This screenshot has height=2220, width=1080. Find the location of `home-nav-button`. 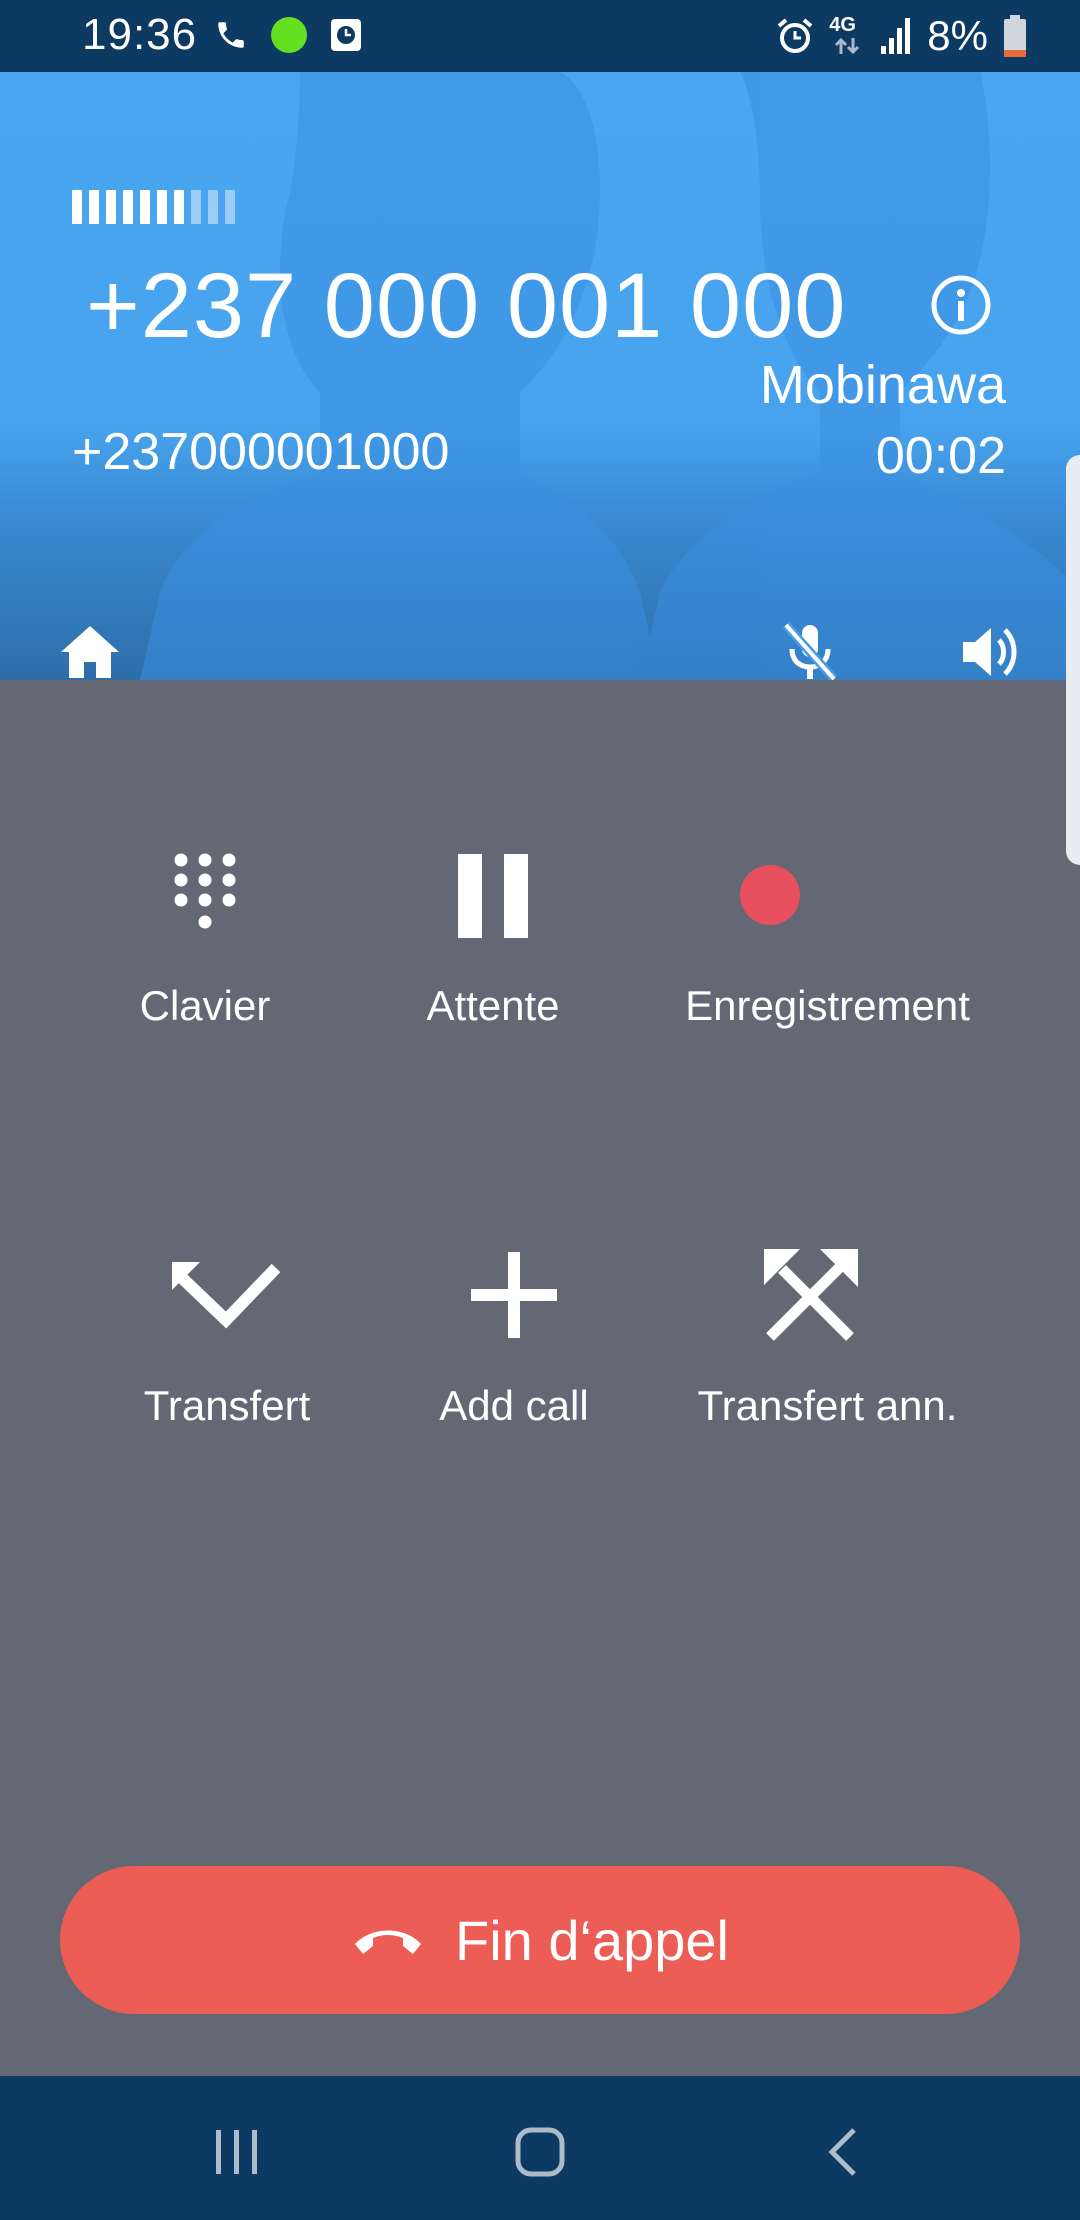

home-nav-button is located at coordinates (540, 2152).